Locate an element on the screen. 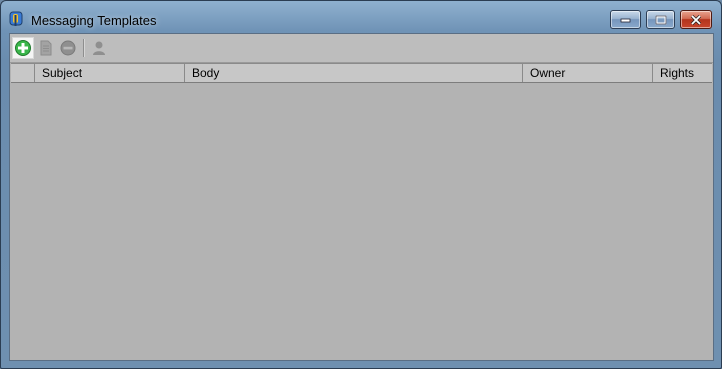 The height and width of the screenshot is (369, 722). close-icon is located at coordinates (696, 19).